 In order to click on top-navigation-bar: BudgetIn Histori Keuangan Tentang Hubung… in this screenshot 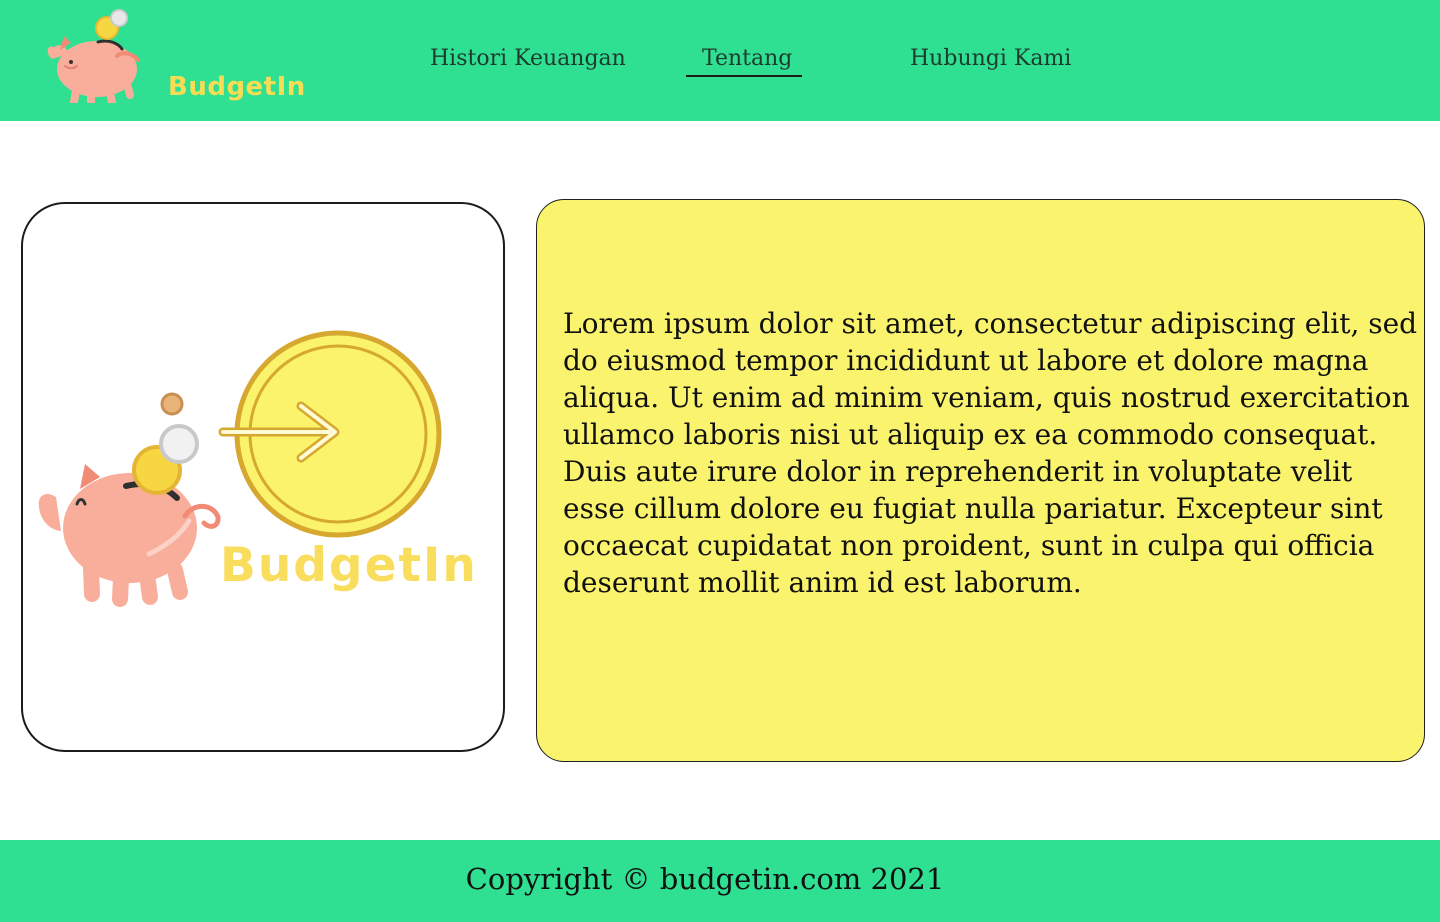, I will do `click(720, 60)`.